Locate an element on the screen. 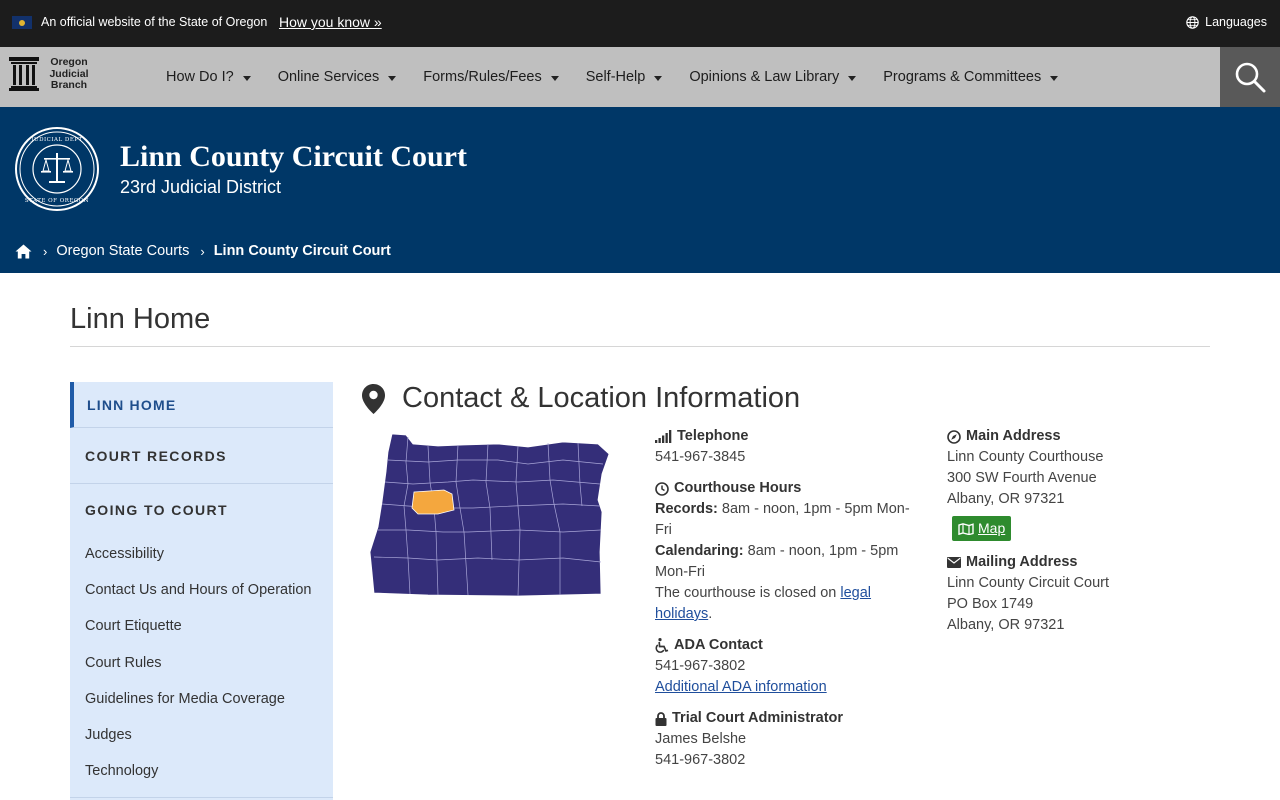 The width and height of the screenshot is (1280, 800). nav-self-help: Self-Help is located at coordinates (624, 77).